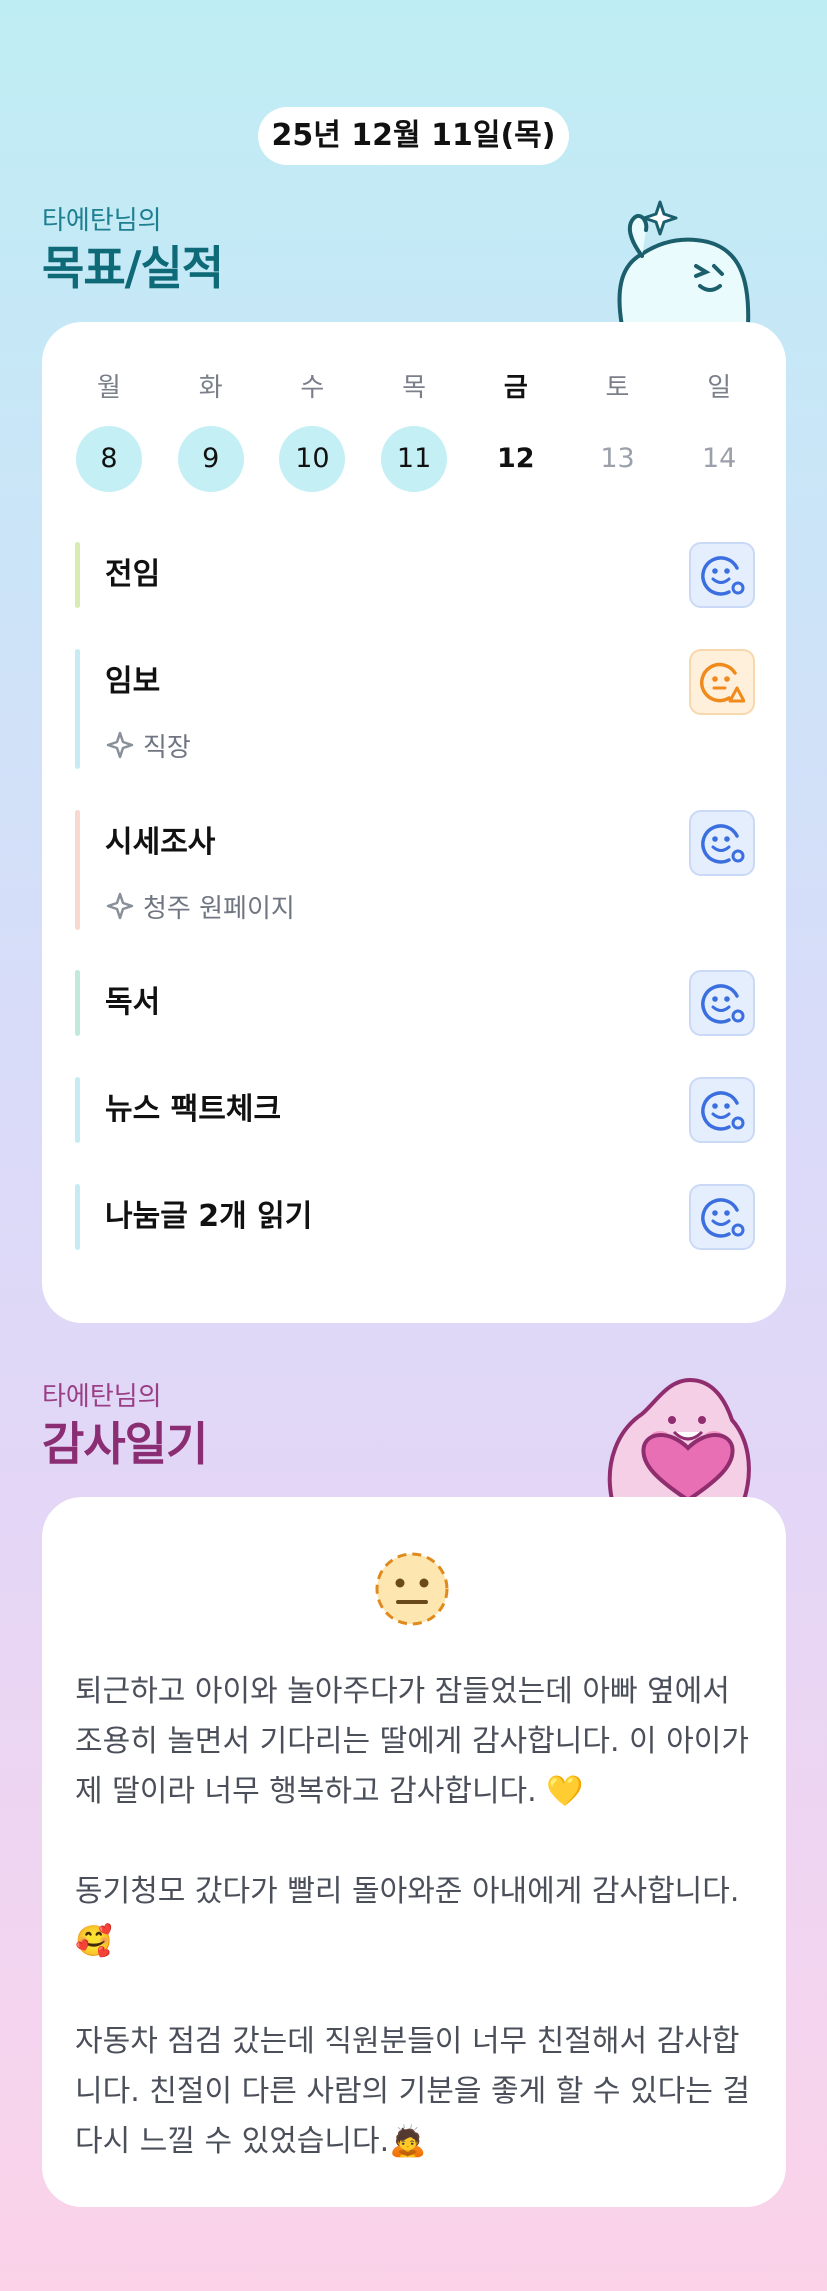 The image size is (827, 2291). Describe the element at coordinates (133, 1002) in the screenshot. I see `goal-title: 독서` at that location.